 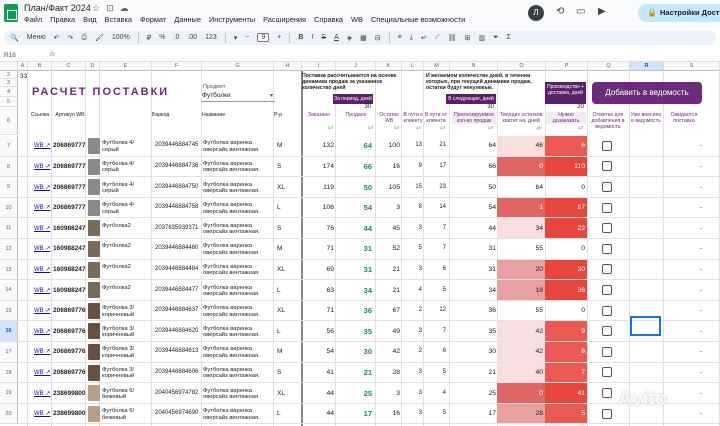 I want to click on italic-button: I, so click(x=312, y=37).